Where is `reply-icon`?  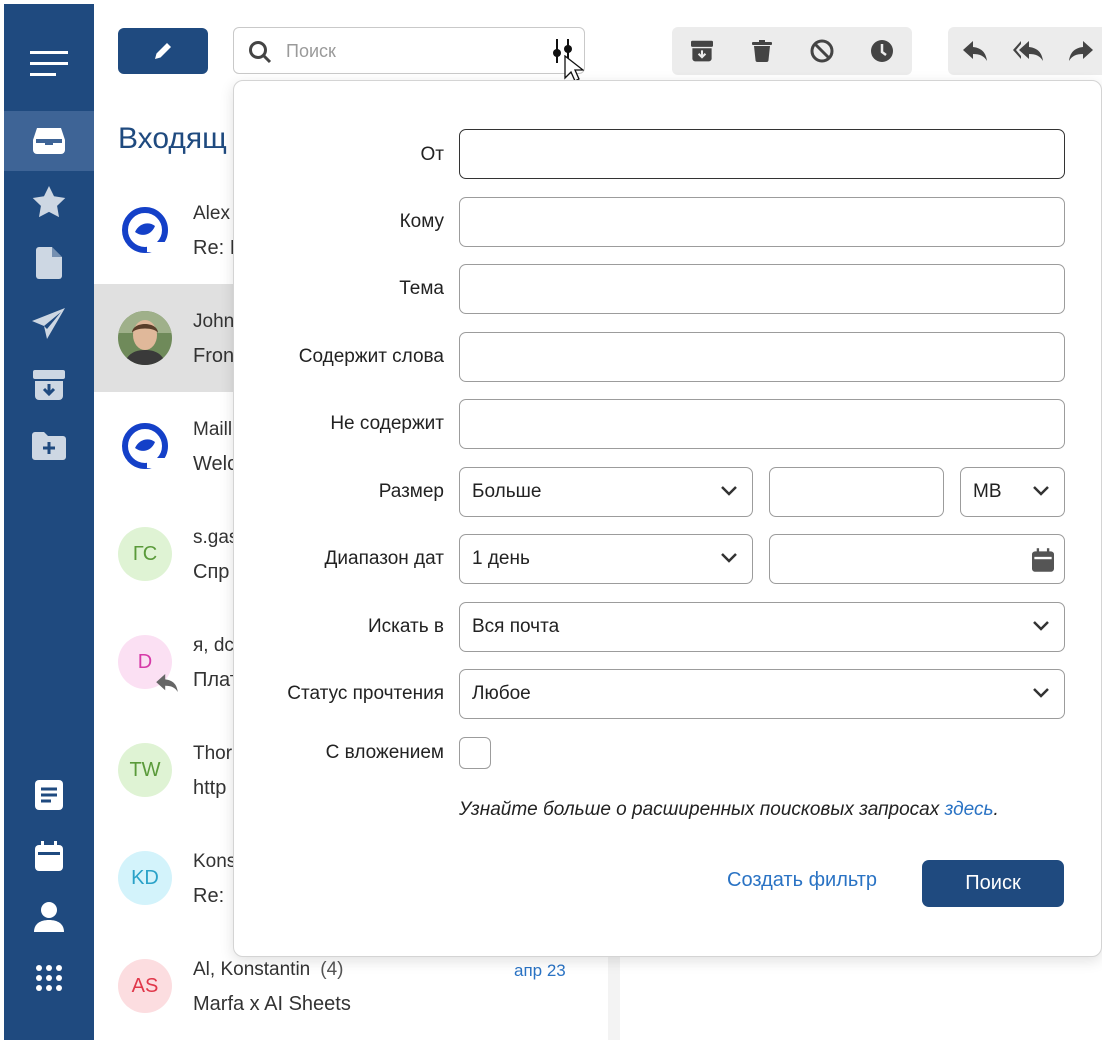 reply-icon is located at coordinates (974, 51).